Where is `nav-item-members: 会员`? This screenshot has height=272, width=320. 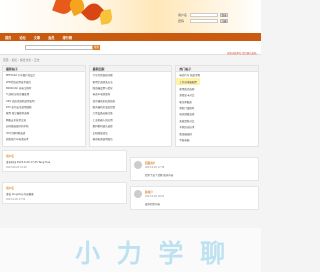 nav-item-members: 会员 is located at coordinates (51, 37).